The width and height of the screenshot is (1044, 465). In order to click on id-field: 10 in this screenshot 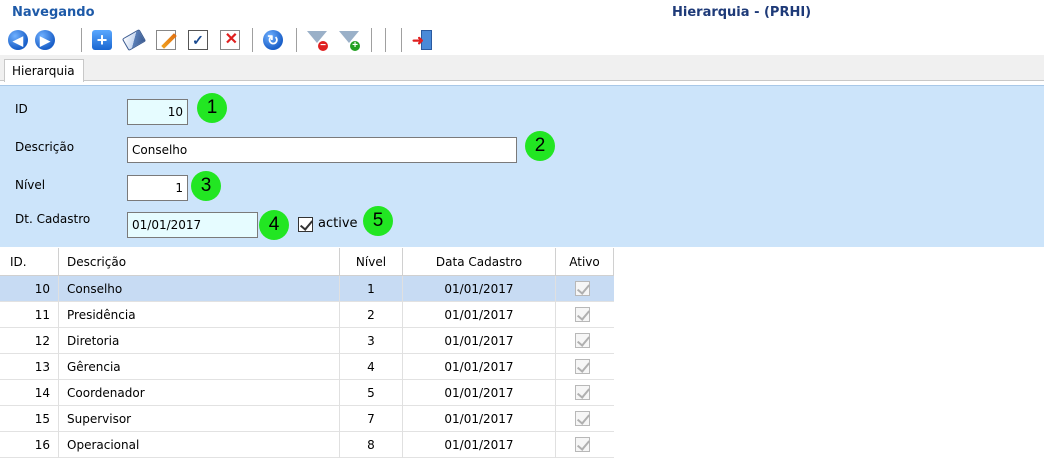, I will do `click(157, 112)`.